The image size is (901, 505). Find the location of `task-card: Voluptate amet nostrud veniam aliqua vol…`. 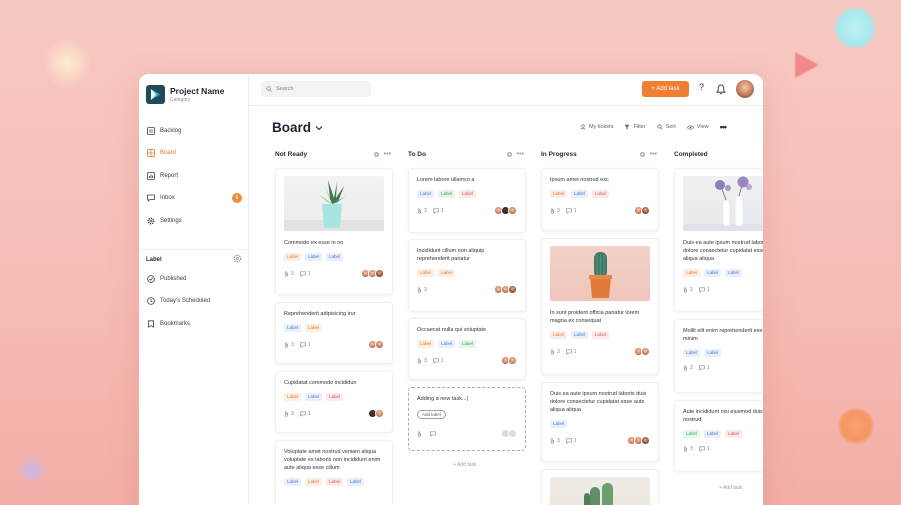

task-card: Voluptate amet nostrud veniam aliqua vol… is located at coordinates (334, 472).